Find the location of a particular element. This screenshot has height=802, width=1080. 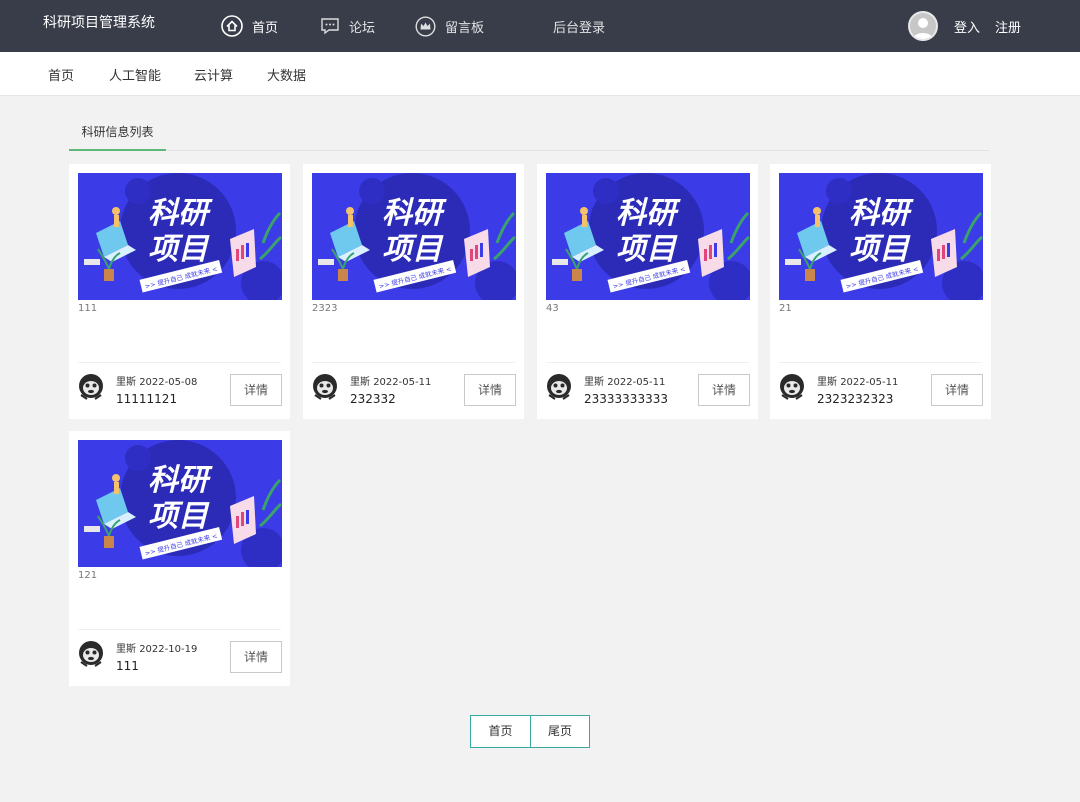

brand-title: 科研项目管理系统 is located at coordinates (99, 23).